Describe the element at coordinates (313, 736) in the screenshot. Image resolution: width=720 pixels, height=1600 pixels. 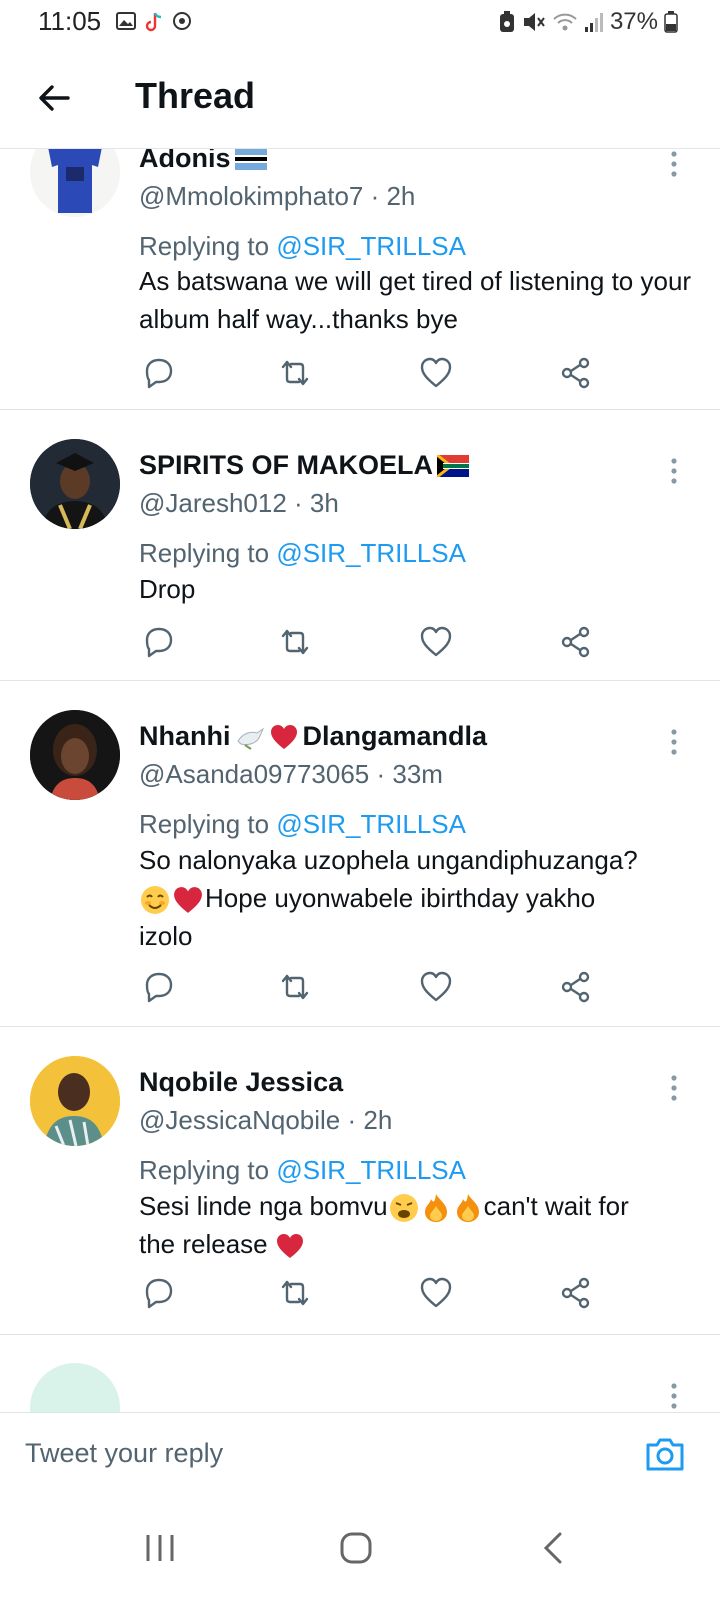
I see `display-name: Nhanhi Dlangamandla` at that location.